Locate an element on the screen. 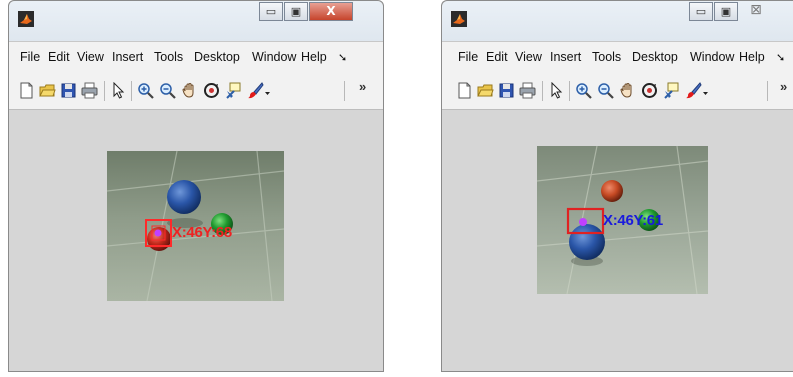 The height and width of the screenshot is (377, 793). red-ball is located at coordinates (612, 191).